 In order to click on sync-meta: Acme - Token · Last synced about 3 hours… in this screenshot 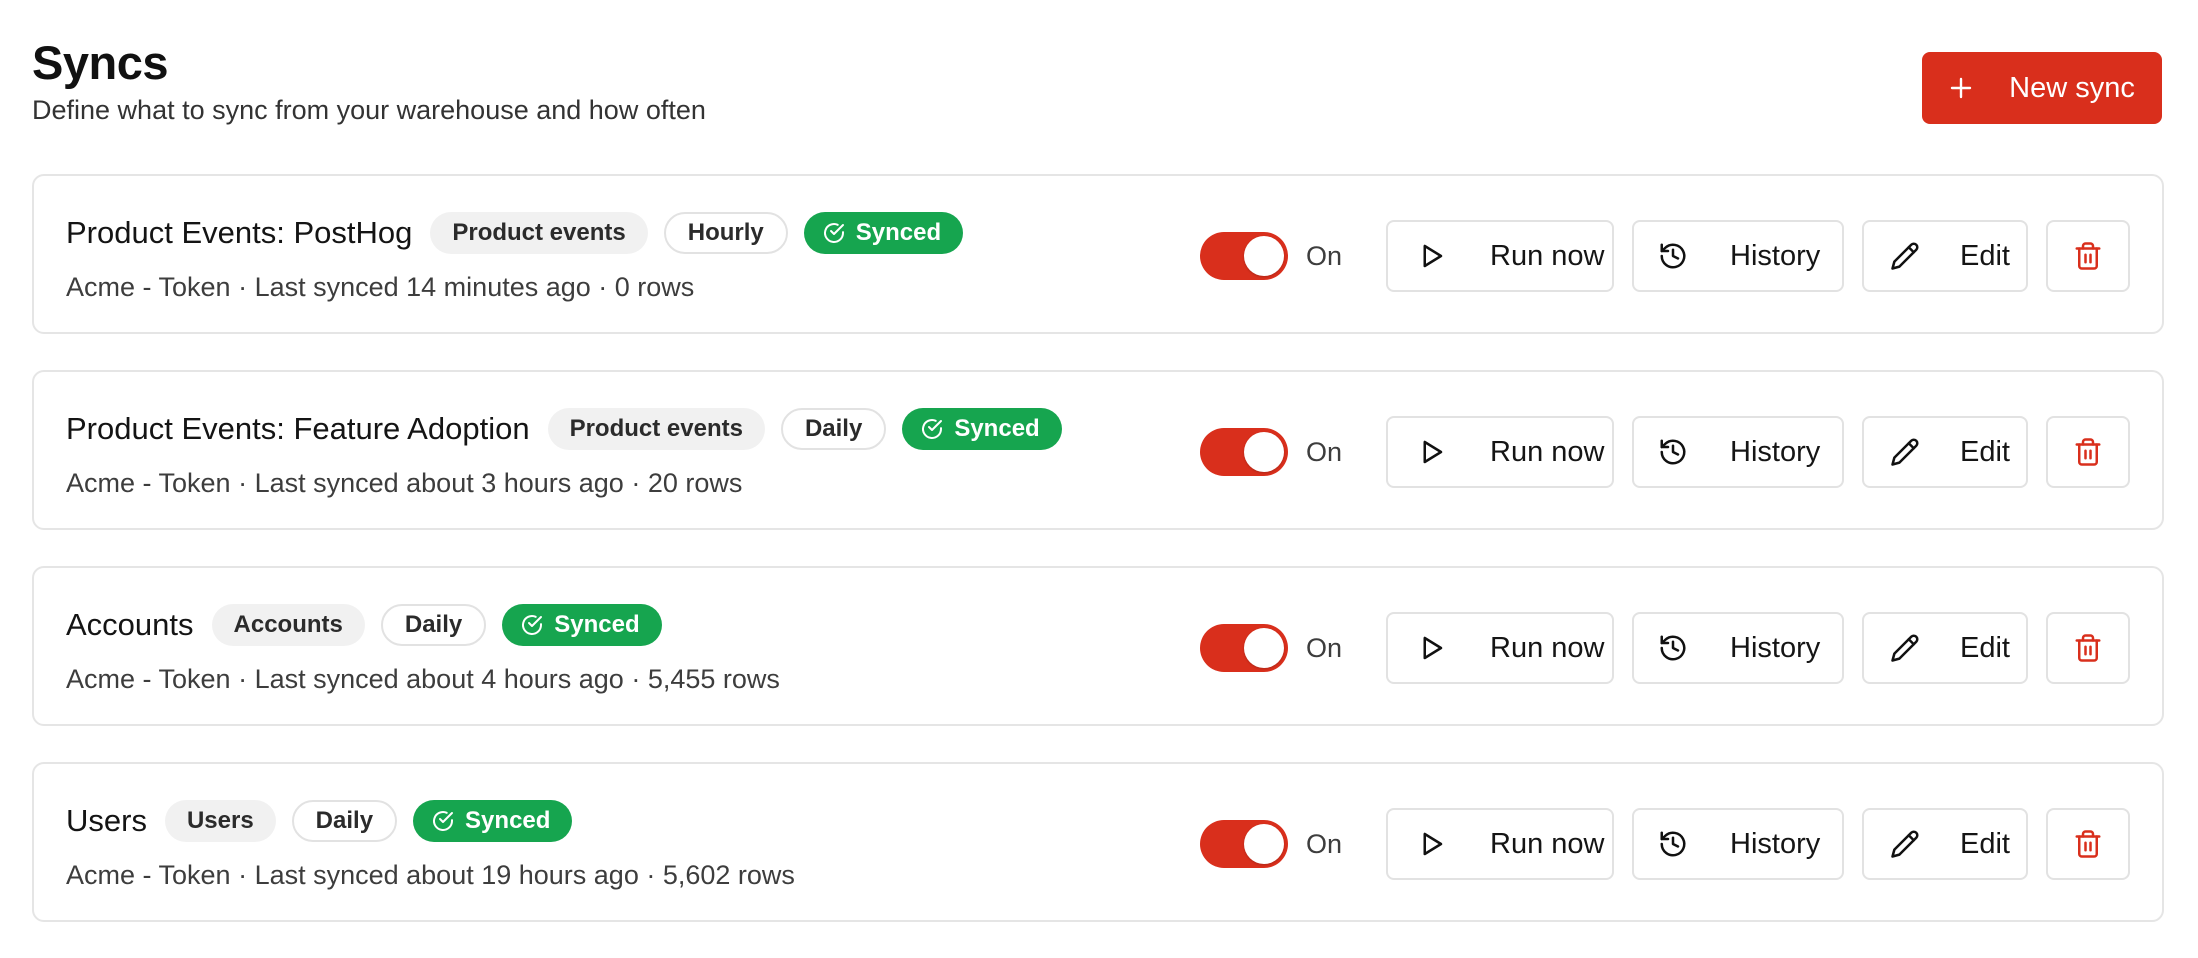, I will do `click(404, 483)`.